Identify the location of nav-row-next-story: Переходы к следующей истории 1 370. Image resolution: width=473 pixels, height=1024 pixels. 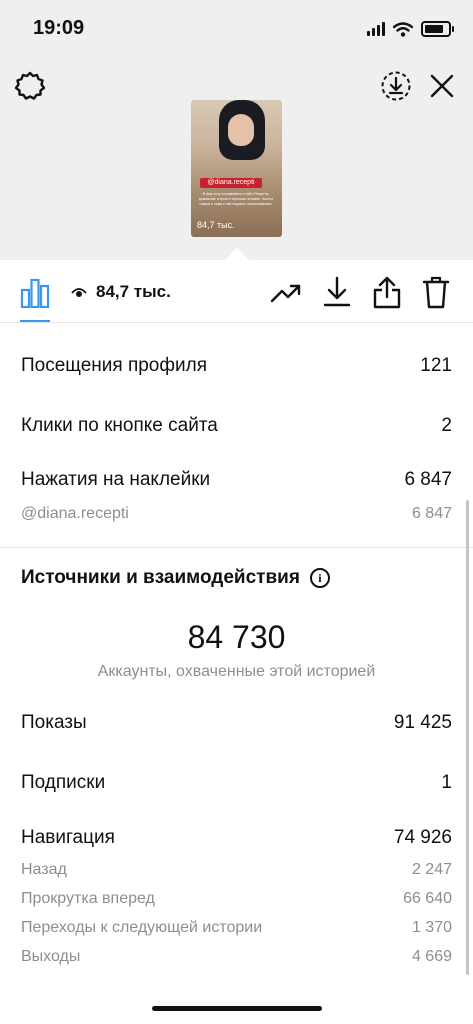
(236, 928).